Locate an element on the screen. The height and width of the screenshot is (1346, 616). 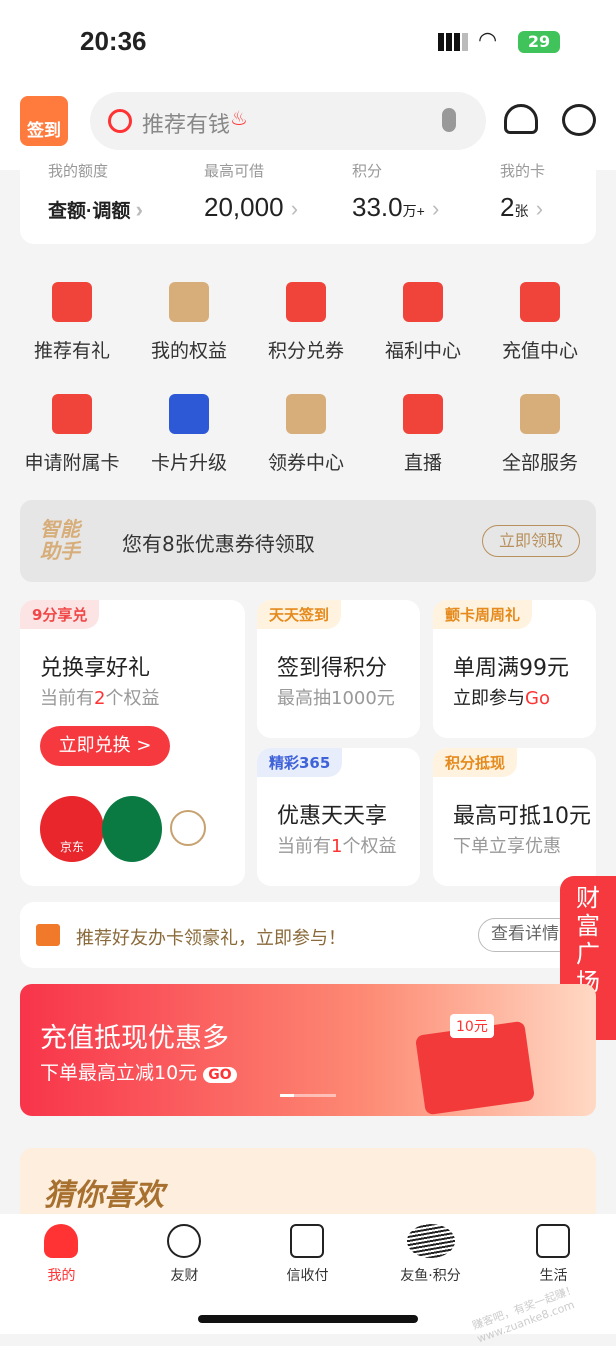
assistant-bar: 智能助手 您有8张优惠券待领取 立即领取 is located at coordinates (308, 541).